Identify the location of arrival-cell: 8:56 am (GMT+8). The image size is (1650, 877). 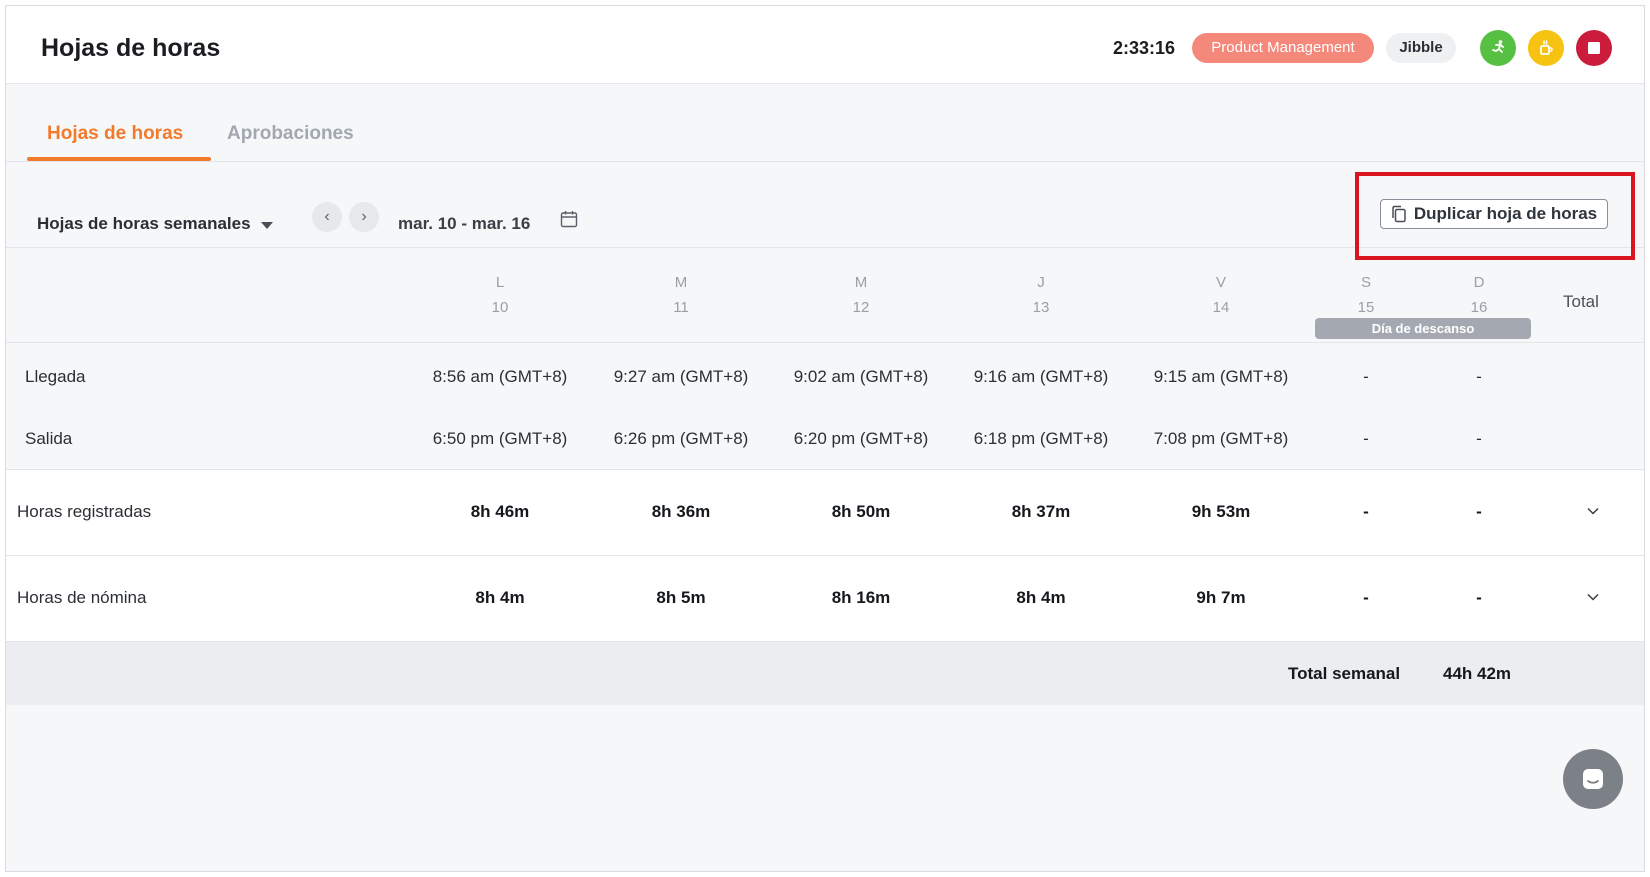
(500, 377).